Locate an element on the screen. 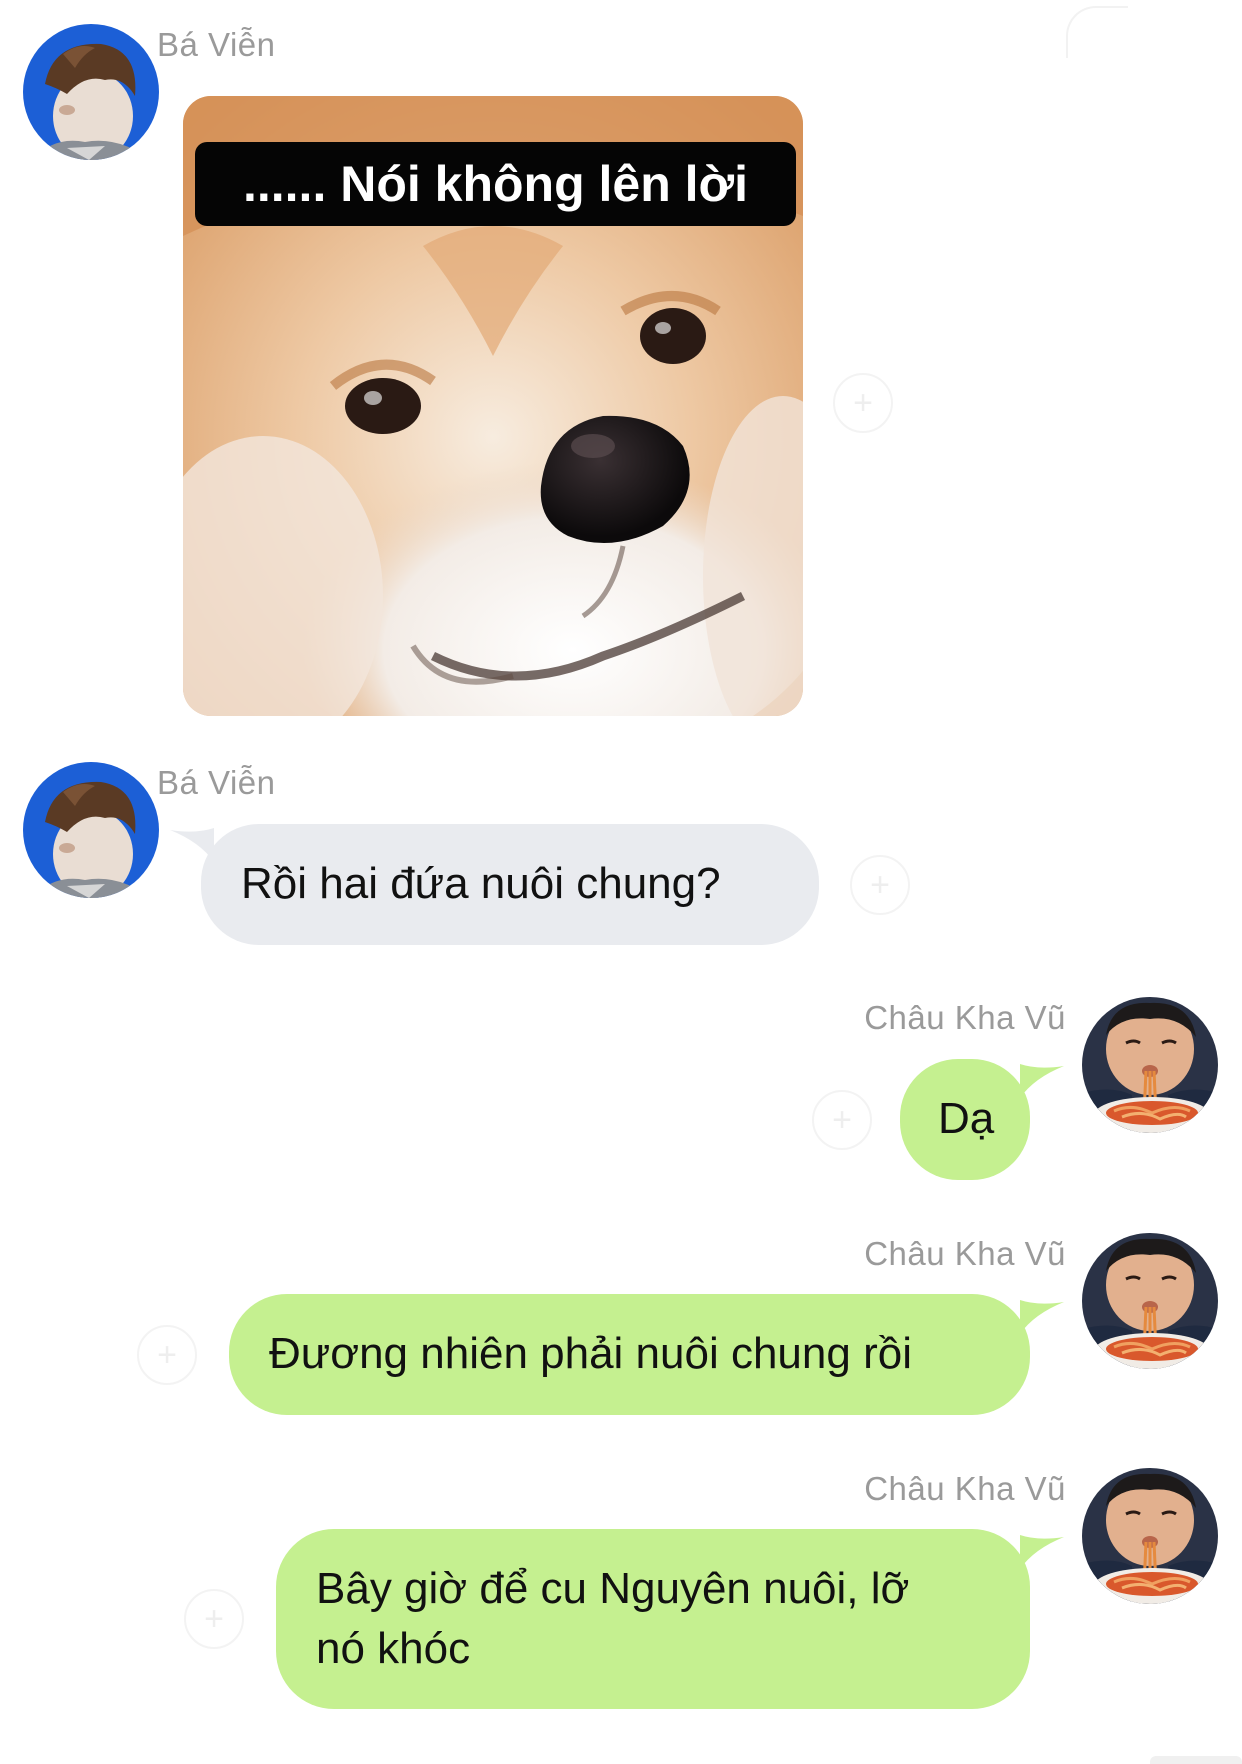  message-text: Dạ is located at coordinates (966, 1118).